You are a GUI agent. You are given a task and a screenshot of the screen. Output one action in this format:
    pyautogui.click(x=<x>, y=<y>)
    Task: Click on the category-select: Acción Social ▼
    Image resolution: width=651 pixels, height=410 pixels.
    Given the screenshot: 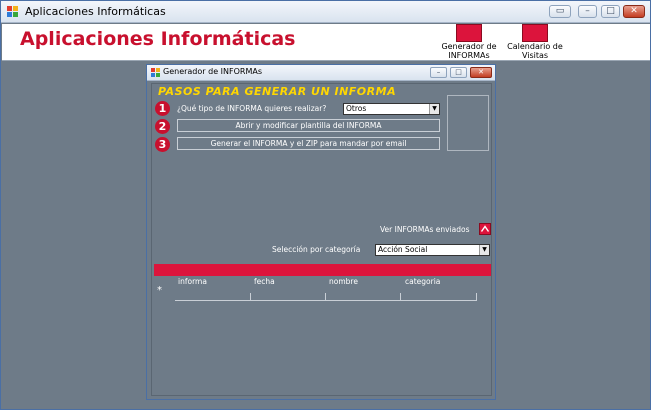 What is the action you would take?
    pyautogui.click(x=432, y=250)
    